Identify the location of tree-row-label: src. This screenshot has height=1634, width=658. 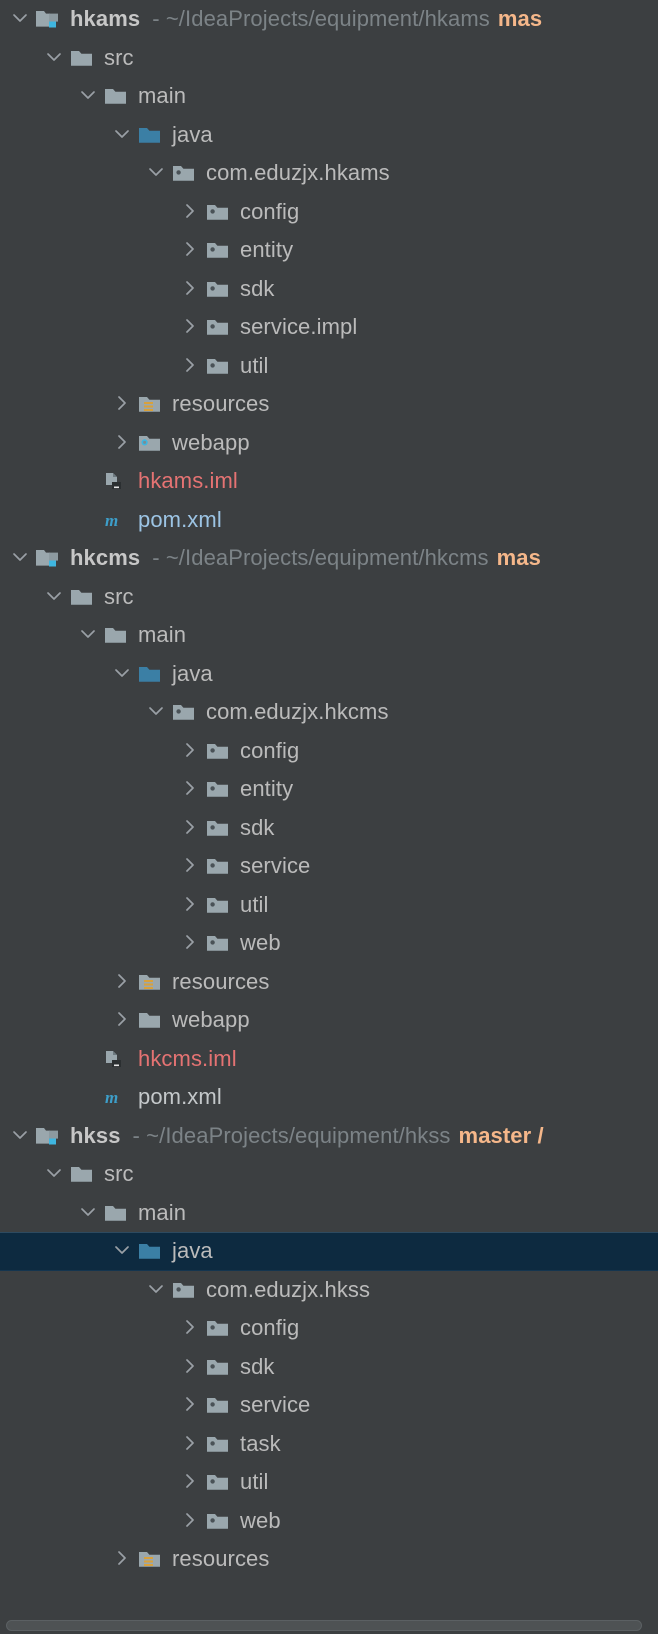
(119, 57).